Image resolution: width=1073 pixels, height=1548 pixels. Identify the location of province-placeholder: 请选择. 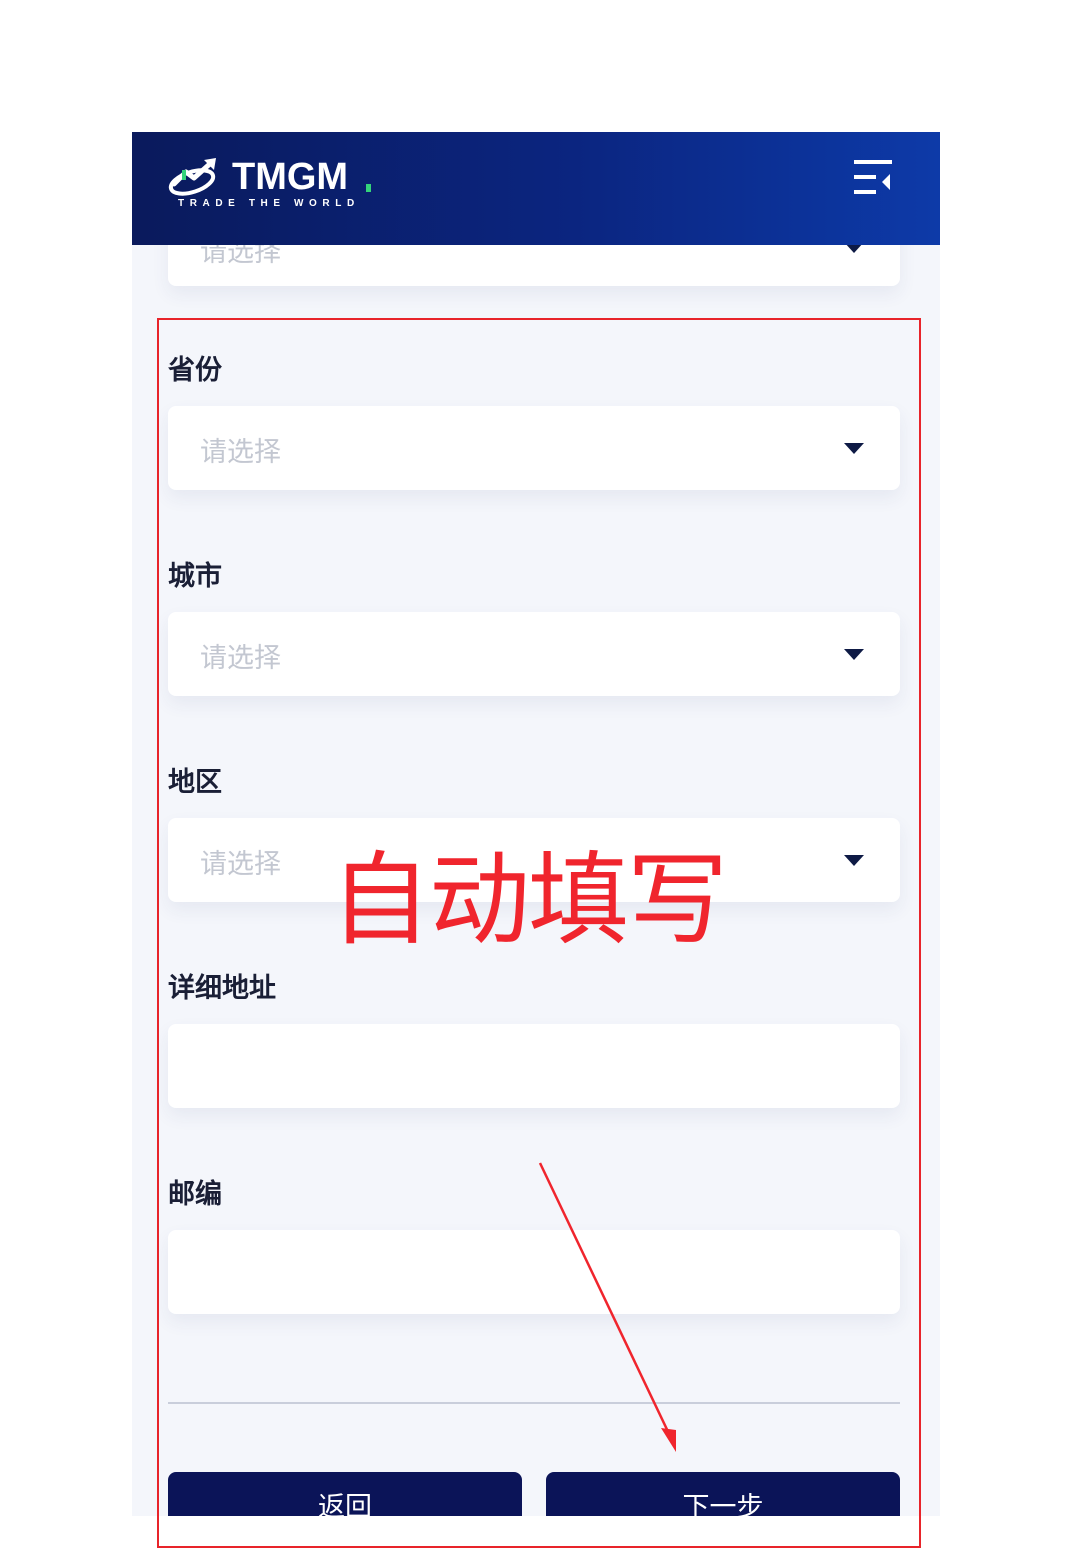
(240, 452).